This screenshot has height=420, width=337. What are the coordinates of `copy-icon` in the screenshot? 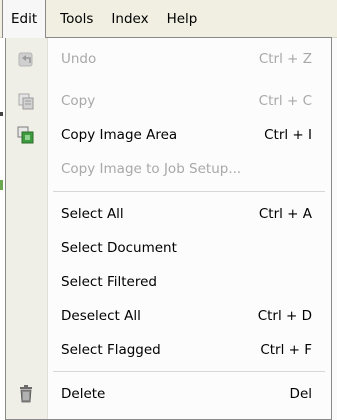 It's located at (26, 101).